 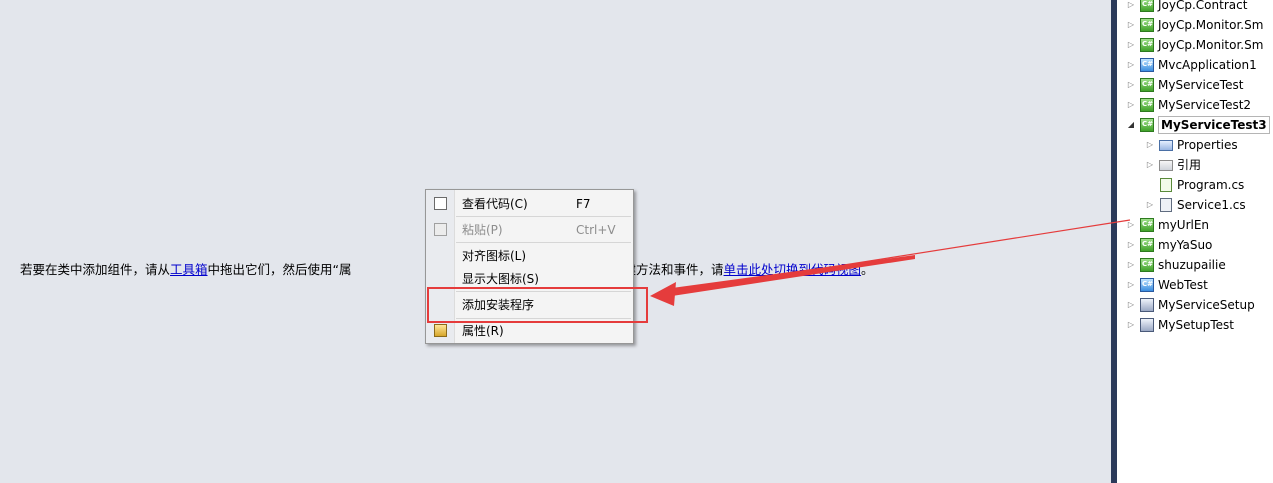 I want to click on annotation-arrow, so click(x=890, y=262).